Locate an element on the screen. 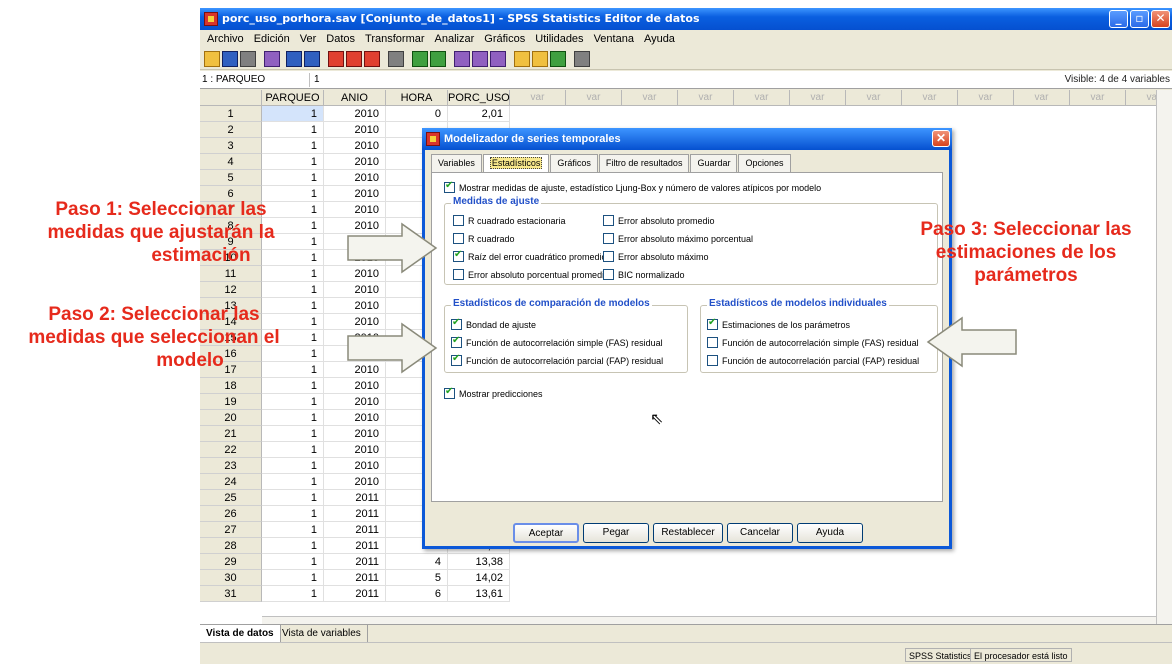  vertical-scrollbar is located at coordinates (1164, 357).